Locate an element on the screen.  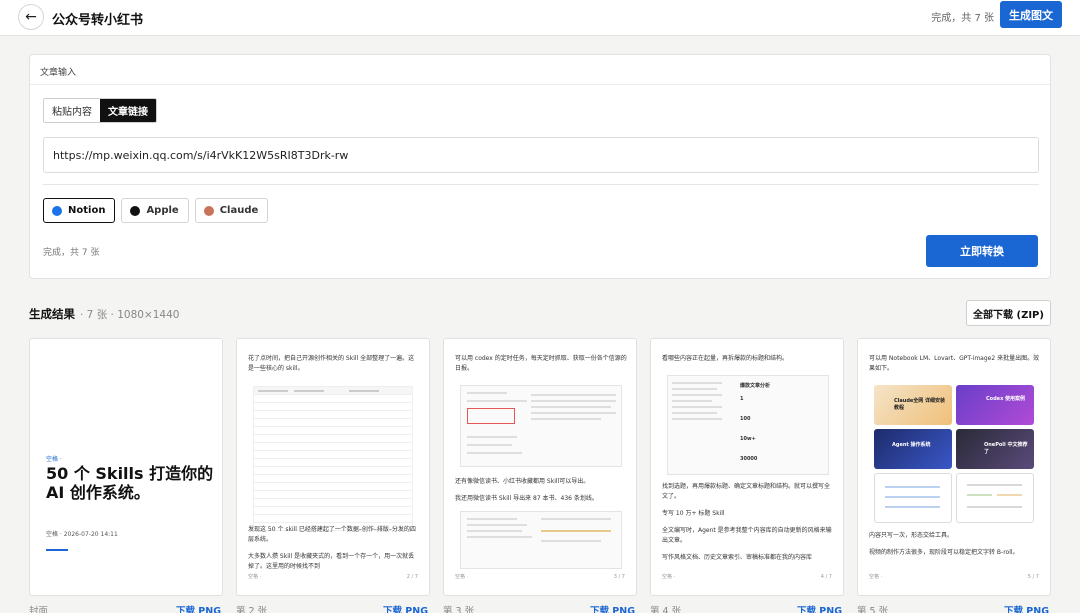
theme-claude: Claude is located at coordinates (231, 210).